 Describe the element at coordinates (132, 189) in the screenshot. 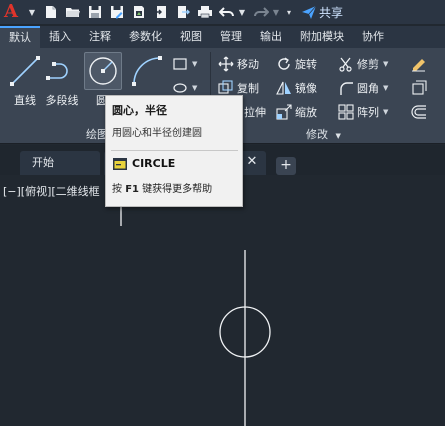

I see `tooltip-help-key: F1` at that location.